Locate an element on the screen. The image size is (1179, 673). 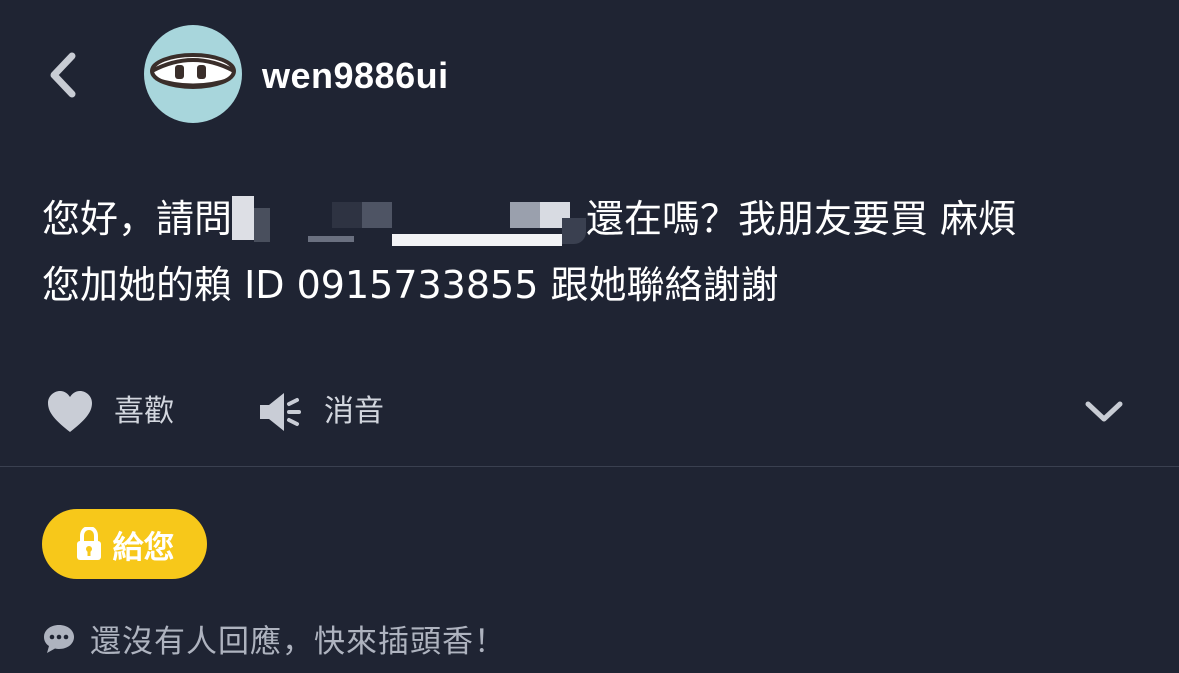
post-text-before-redaction: 您好，請問 is located at coordinates (137, 219).